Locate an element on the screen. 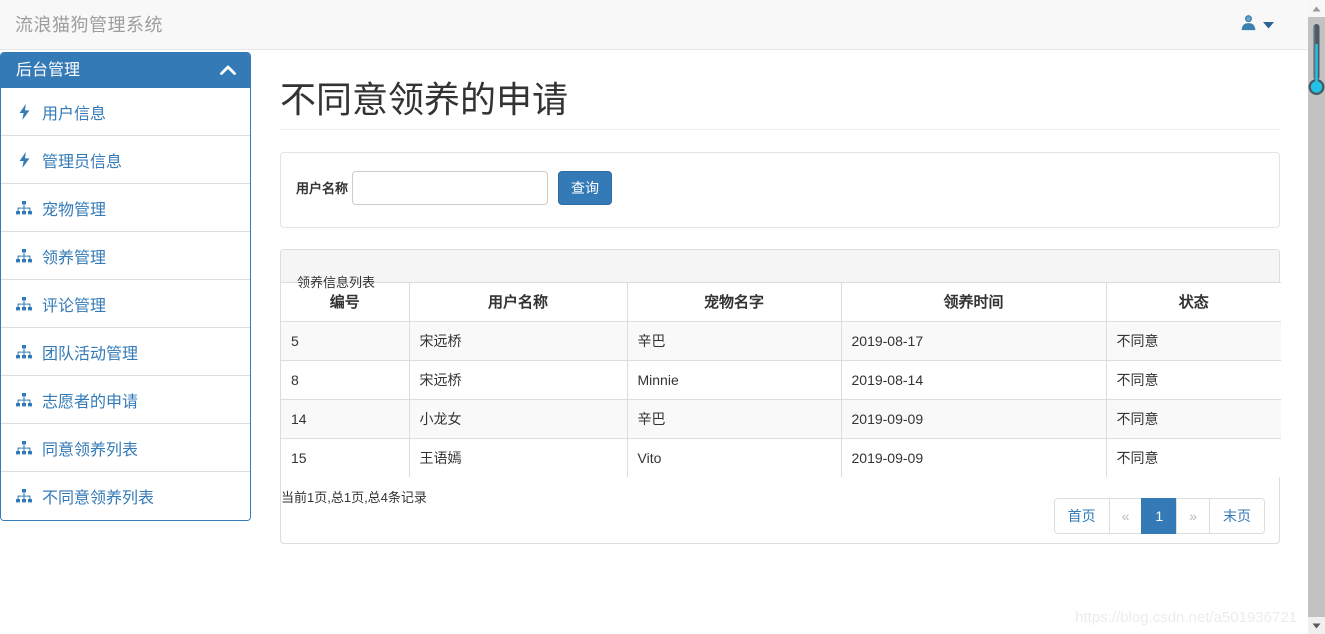  sidebar-item-user-info: 用户信息 is located at coordinates (125, 112).